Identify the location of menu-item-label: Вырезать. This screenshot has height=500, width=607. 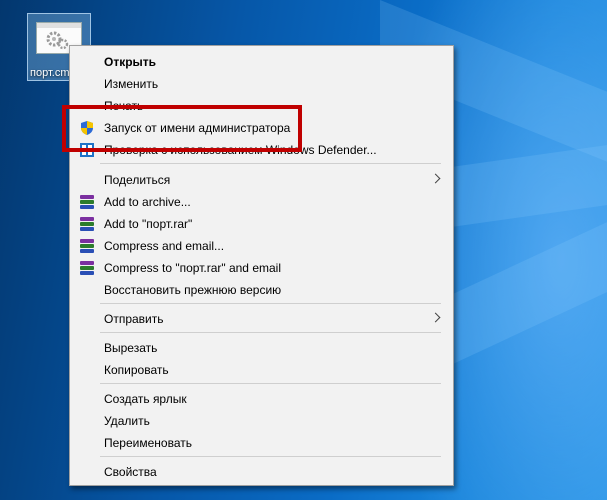
(131, 348).